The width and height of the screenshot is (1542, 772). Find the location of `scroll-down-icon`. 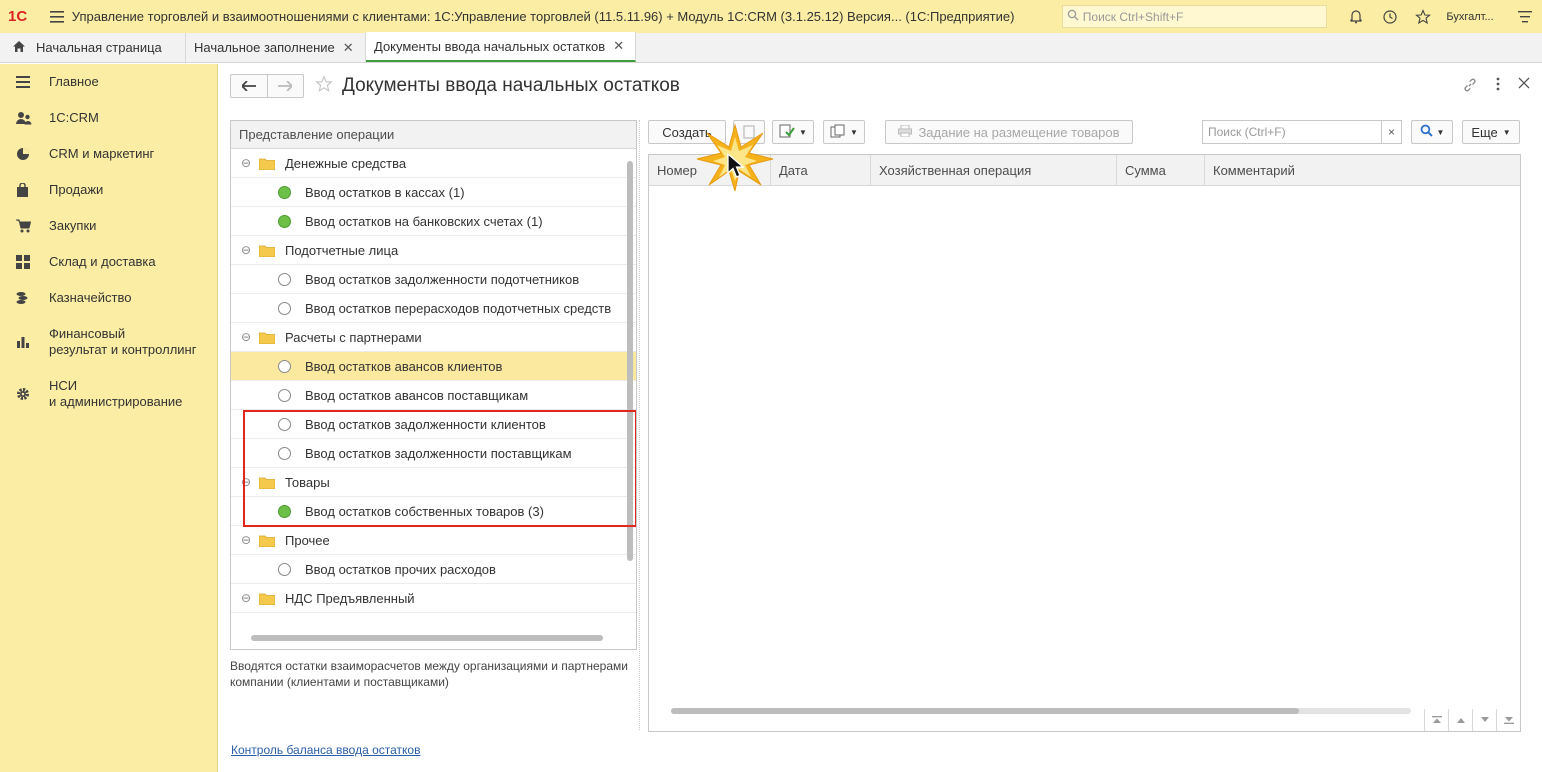

scroll-down-icon is located at coordinates (1484, 720).